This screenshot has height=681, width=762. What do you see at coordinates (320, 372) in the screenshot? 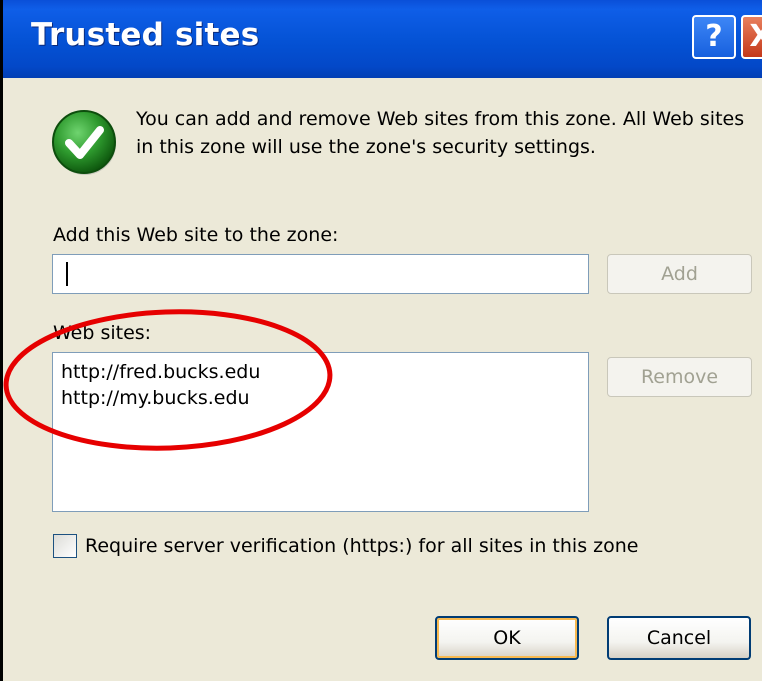
I see `list-item: http://fred.bucks.edu` at bounding box center [320, 372].